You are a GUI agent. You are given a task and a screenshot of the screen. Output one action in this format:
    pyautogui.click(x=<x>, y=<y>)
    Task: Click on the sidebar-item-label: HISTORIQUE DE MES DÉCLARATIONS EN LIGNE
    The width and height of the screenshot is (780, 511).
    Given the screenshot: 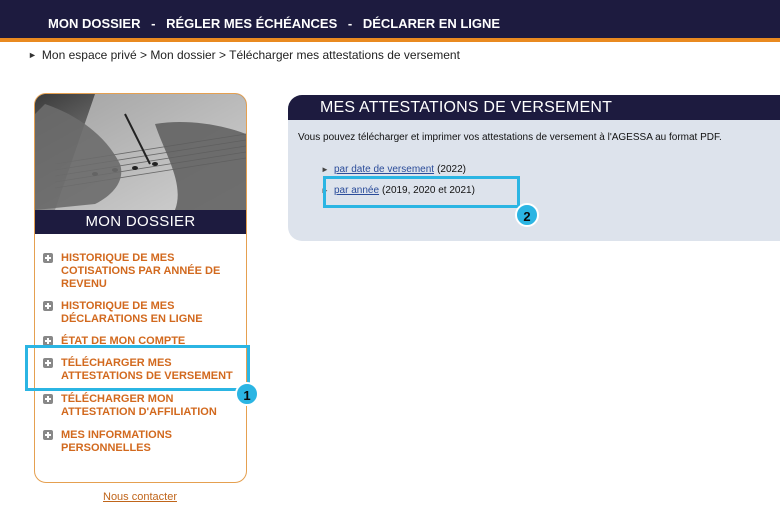 What is the action you would take?
    pyautogui.click(x=152, y=313)
    